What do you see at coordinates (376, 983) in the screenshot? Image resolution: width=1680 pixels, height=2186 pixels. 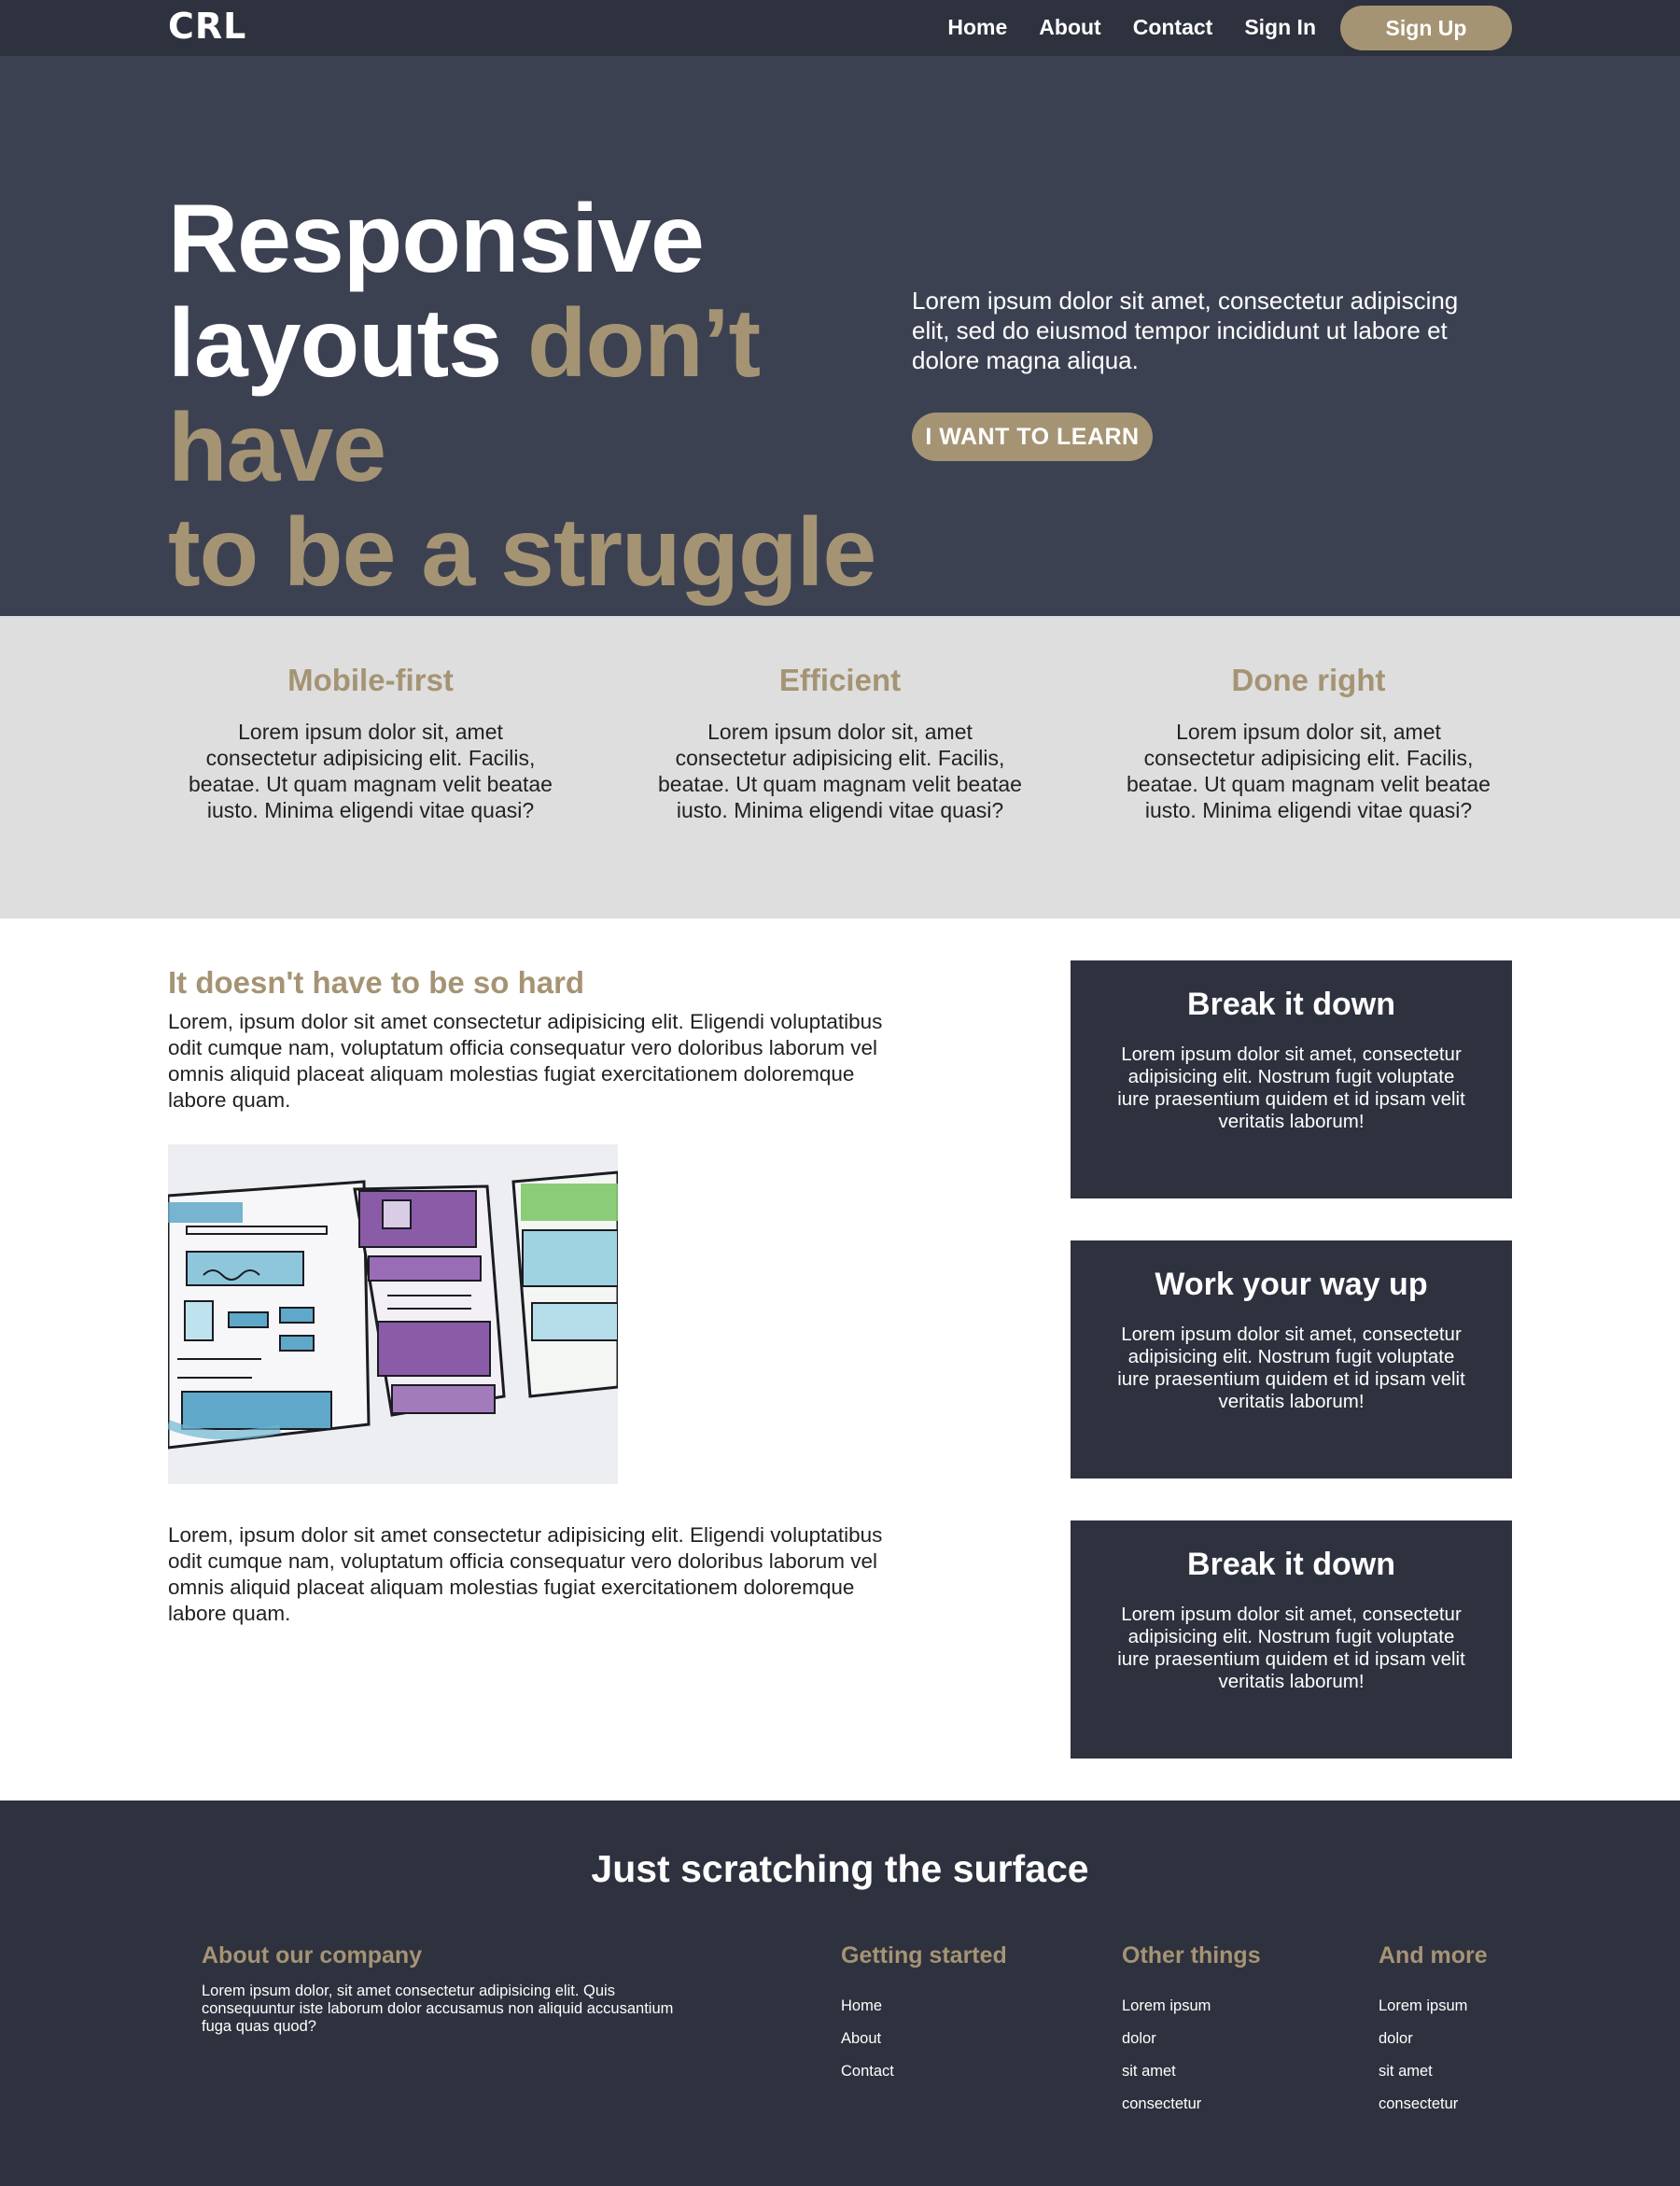 I see `article-title: It doesn't have to be so hard` at bounding box center [376, 983].